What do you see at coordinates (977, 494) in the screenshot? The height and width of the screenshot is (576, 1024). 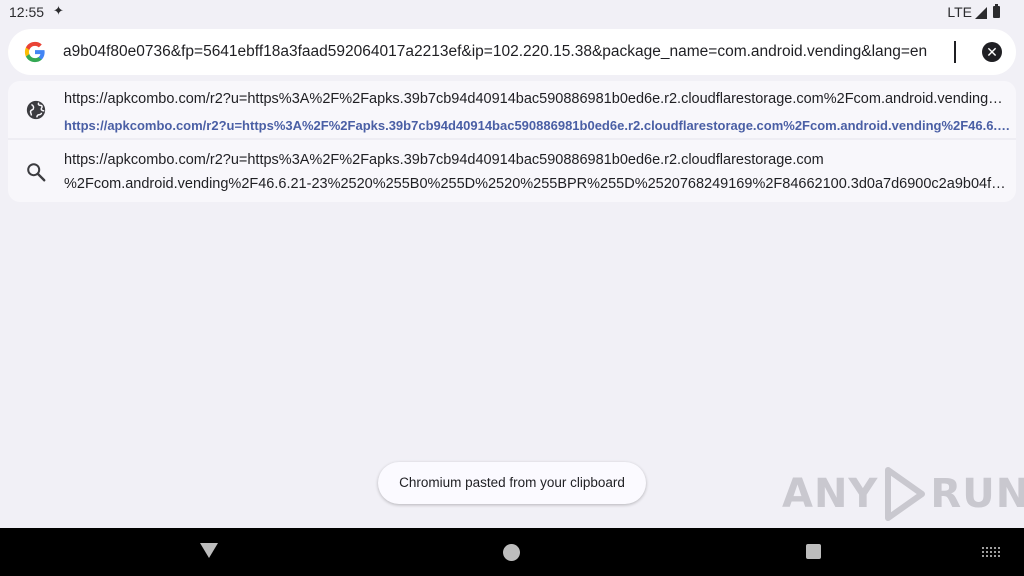 I see `watermark-text-right: RUN` at bounding box center [977, 494].